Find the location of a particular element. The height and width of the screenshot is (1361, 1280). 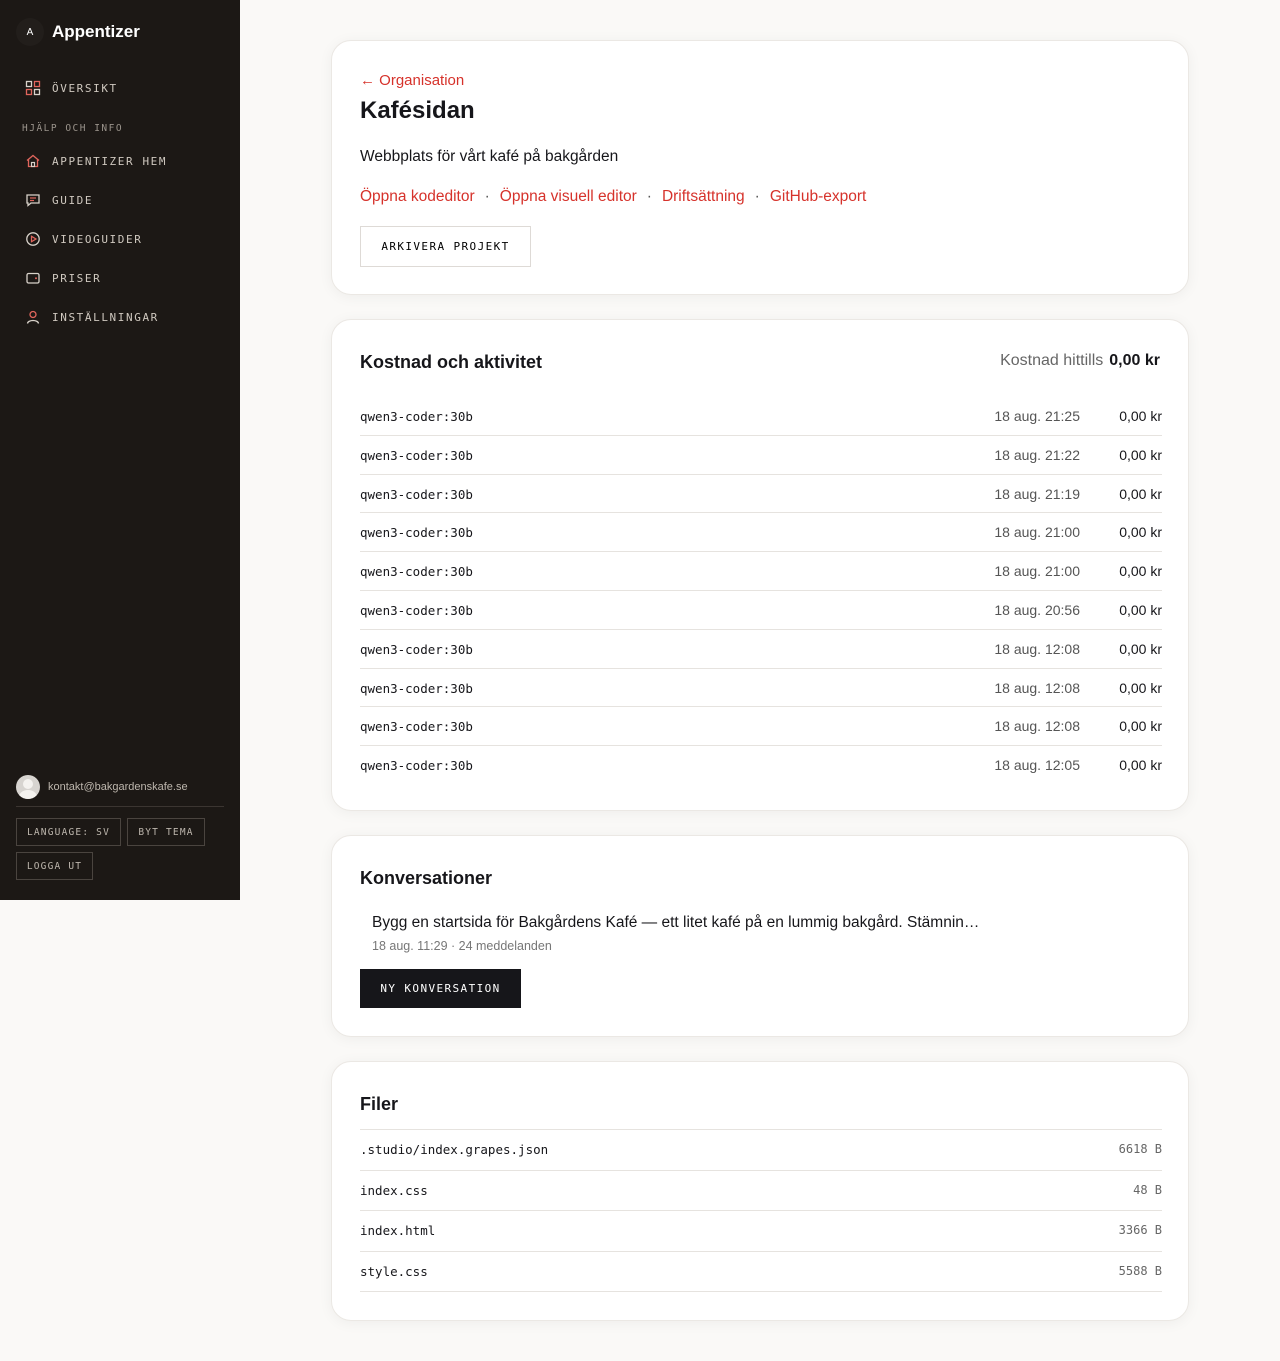

sidebar-item-videoguides: VIDEOGUIDER is located at coordinates (120, 239).